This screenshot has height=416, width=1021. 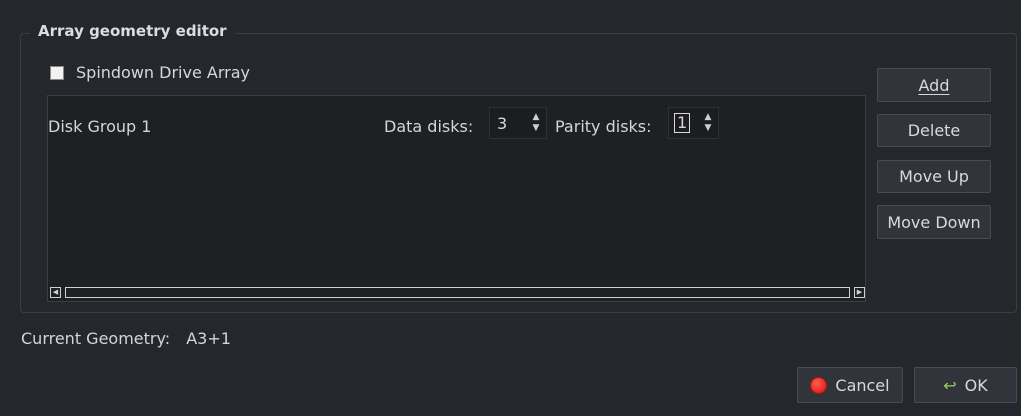 I want to click on cancel-button-label: Cancel, so click(x=862, y=385).